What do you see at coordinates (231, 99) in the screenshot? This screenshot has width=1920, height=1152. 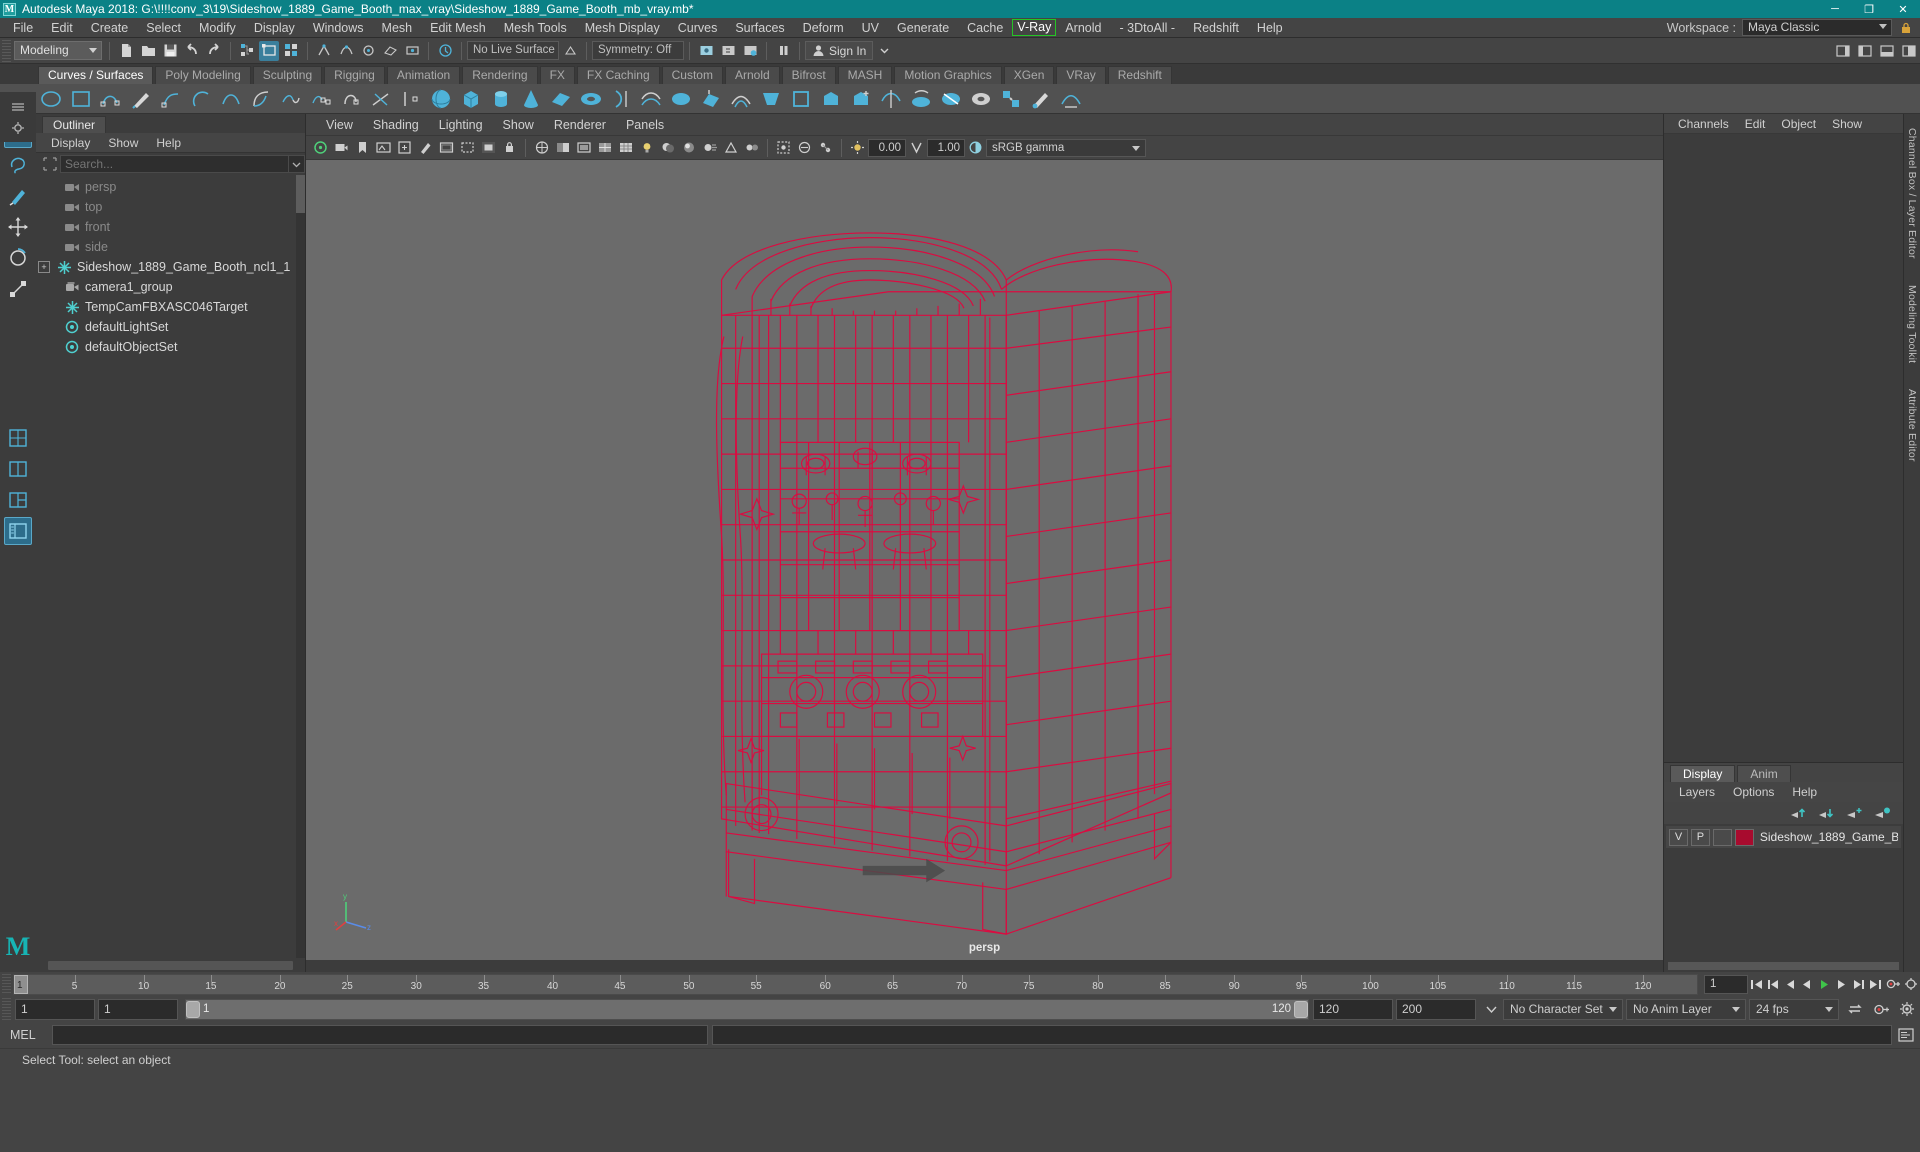 I see `arc-3point-icon` at bounding box center [231, 99].